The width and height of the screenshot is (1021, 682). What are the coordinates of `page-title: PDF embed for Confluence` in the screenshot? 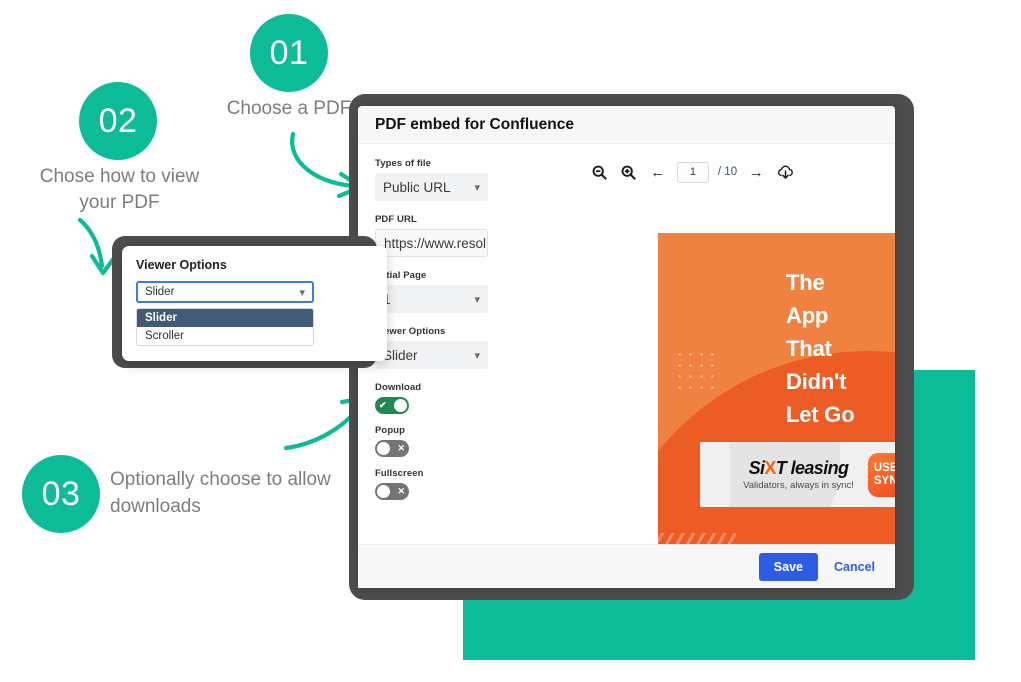 It's located at (474, 124).